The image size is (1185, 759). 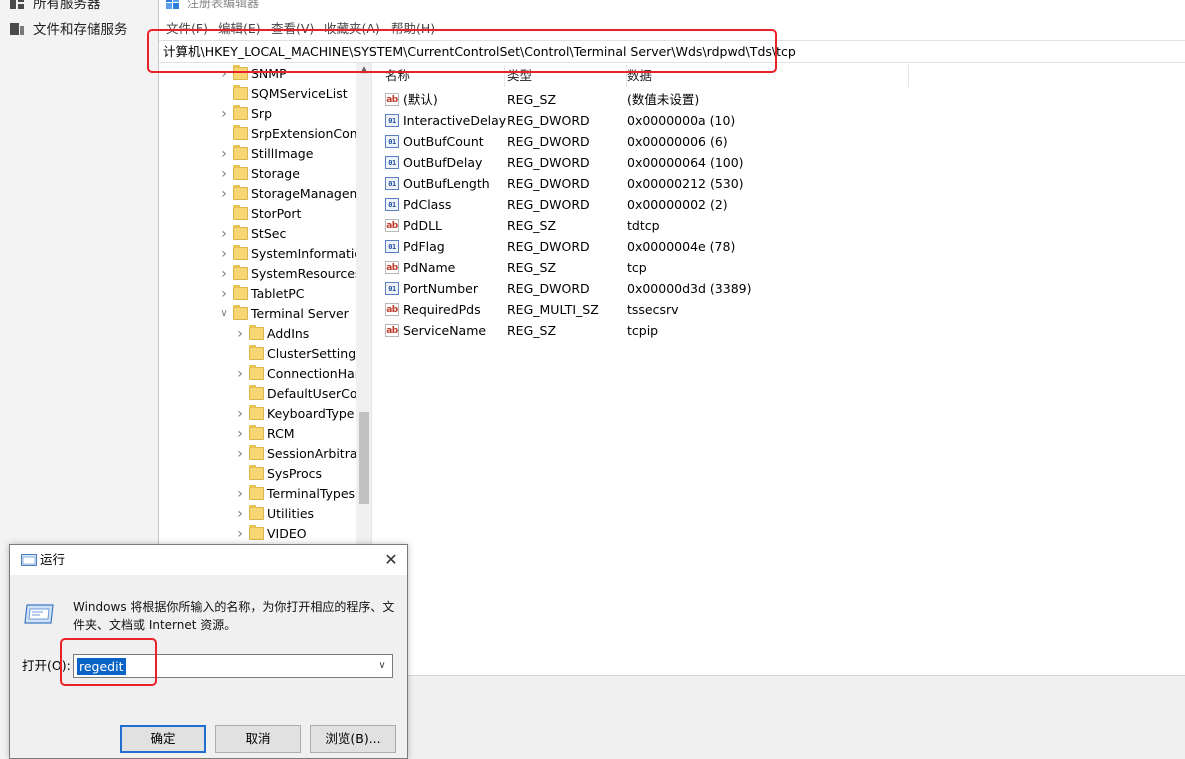 What do you see at coordinates (779, 267) in the screenshot?
I see `value-row: ab PdName REG_SZ tcp` at bounding box center [779, 267].